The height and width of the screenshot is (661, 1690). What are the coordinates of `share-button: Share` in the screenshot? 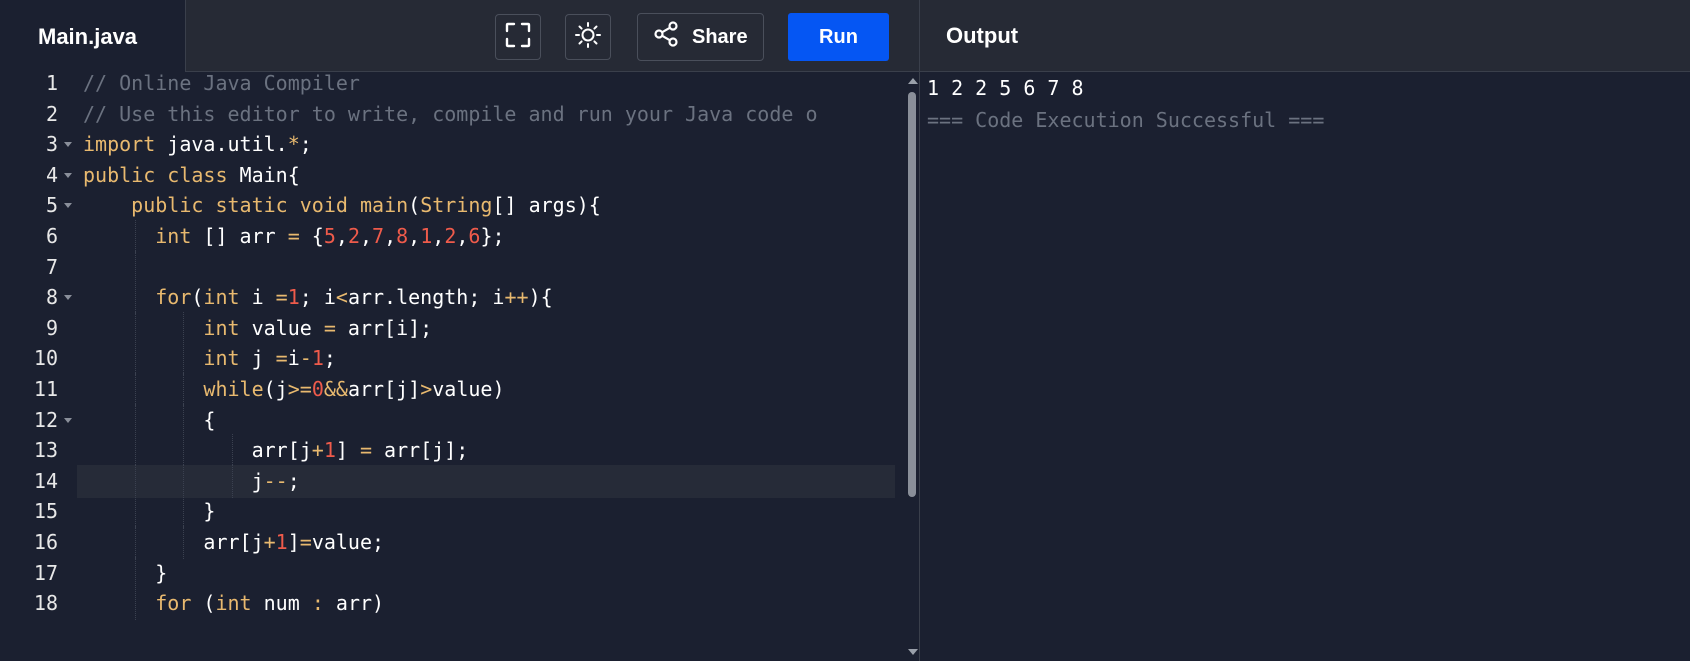 It's located at (700, 37).